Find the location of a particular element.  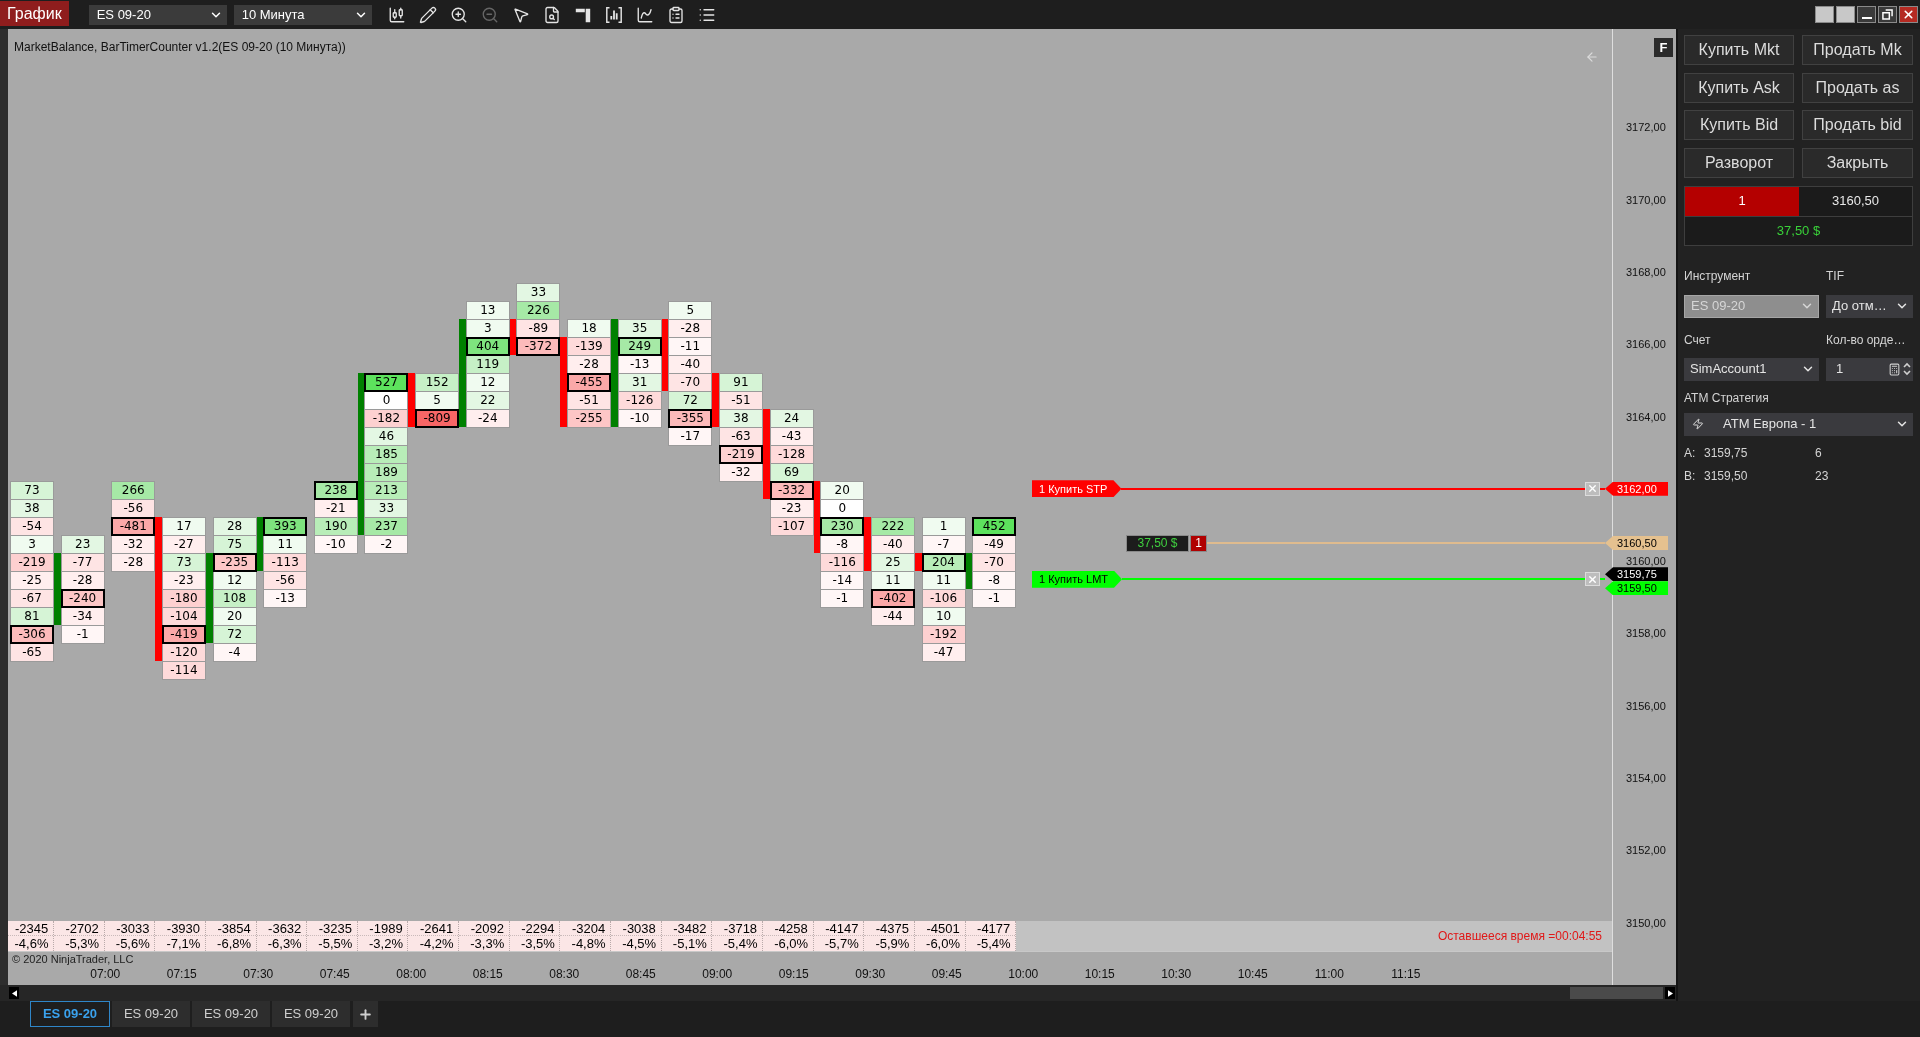

delta-percent: -5,4% is located at coordinates (740, 943).